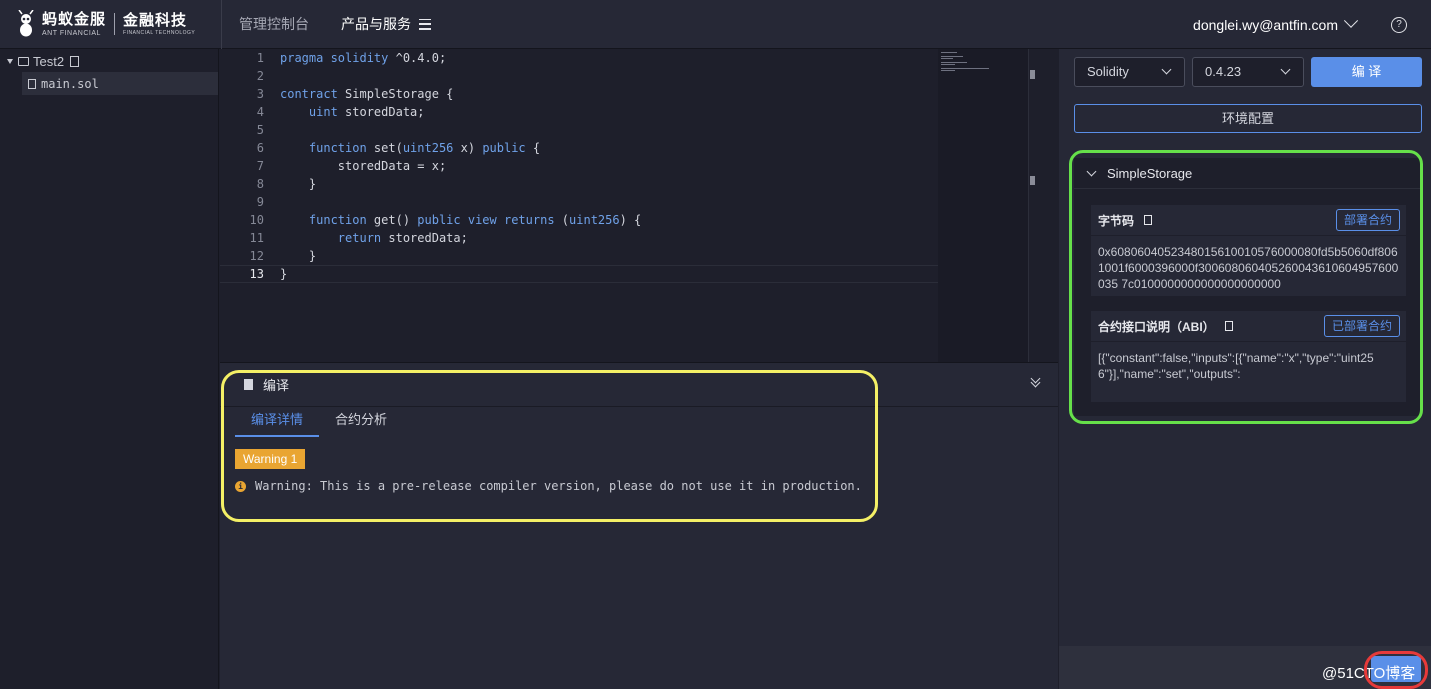  I want to click on menu-icon, so click(425, 24).